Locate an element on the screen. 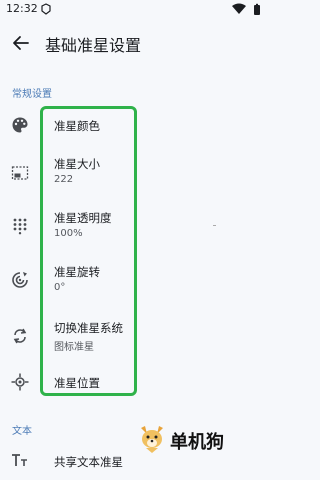 This screenshot has width=320, height=480. watermark-text: 单机狗 is located at coordinates (197, 442).